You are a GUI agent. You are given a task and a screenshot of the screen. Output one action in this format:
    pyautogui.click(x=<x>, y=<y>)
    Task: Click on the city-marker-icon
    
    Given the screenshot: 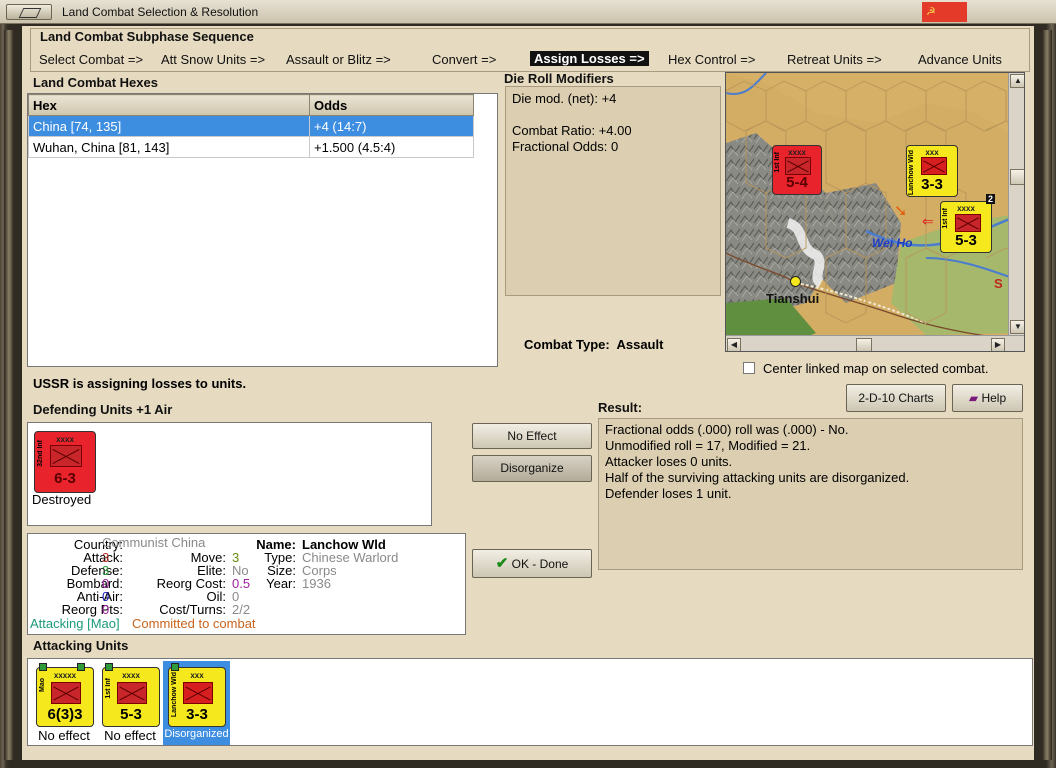 What is the action you would take?
    pyautogui.click(x=795, y=281)
    